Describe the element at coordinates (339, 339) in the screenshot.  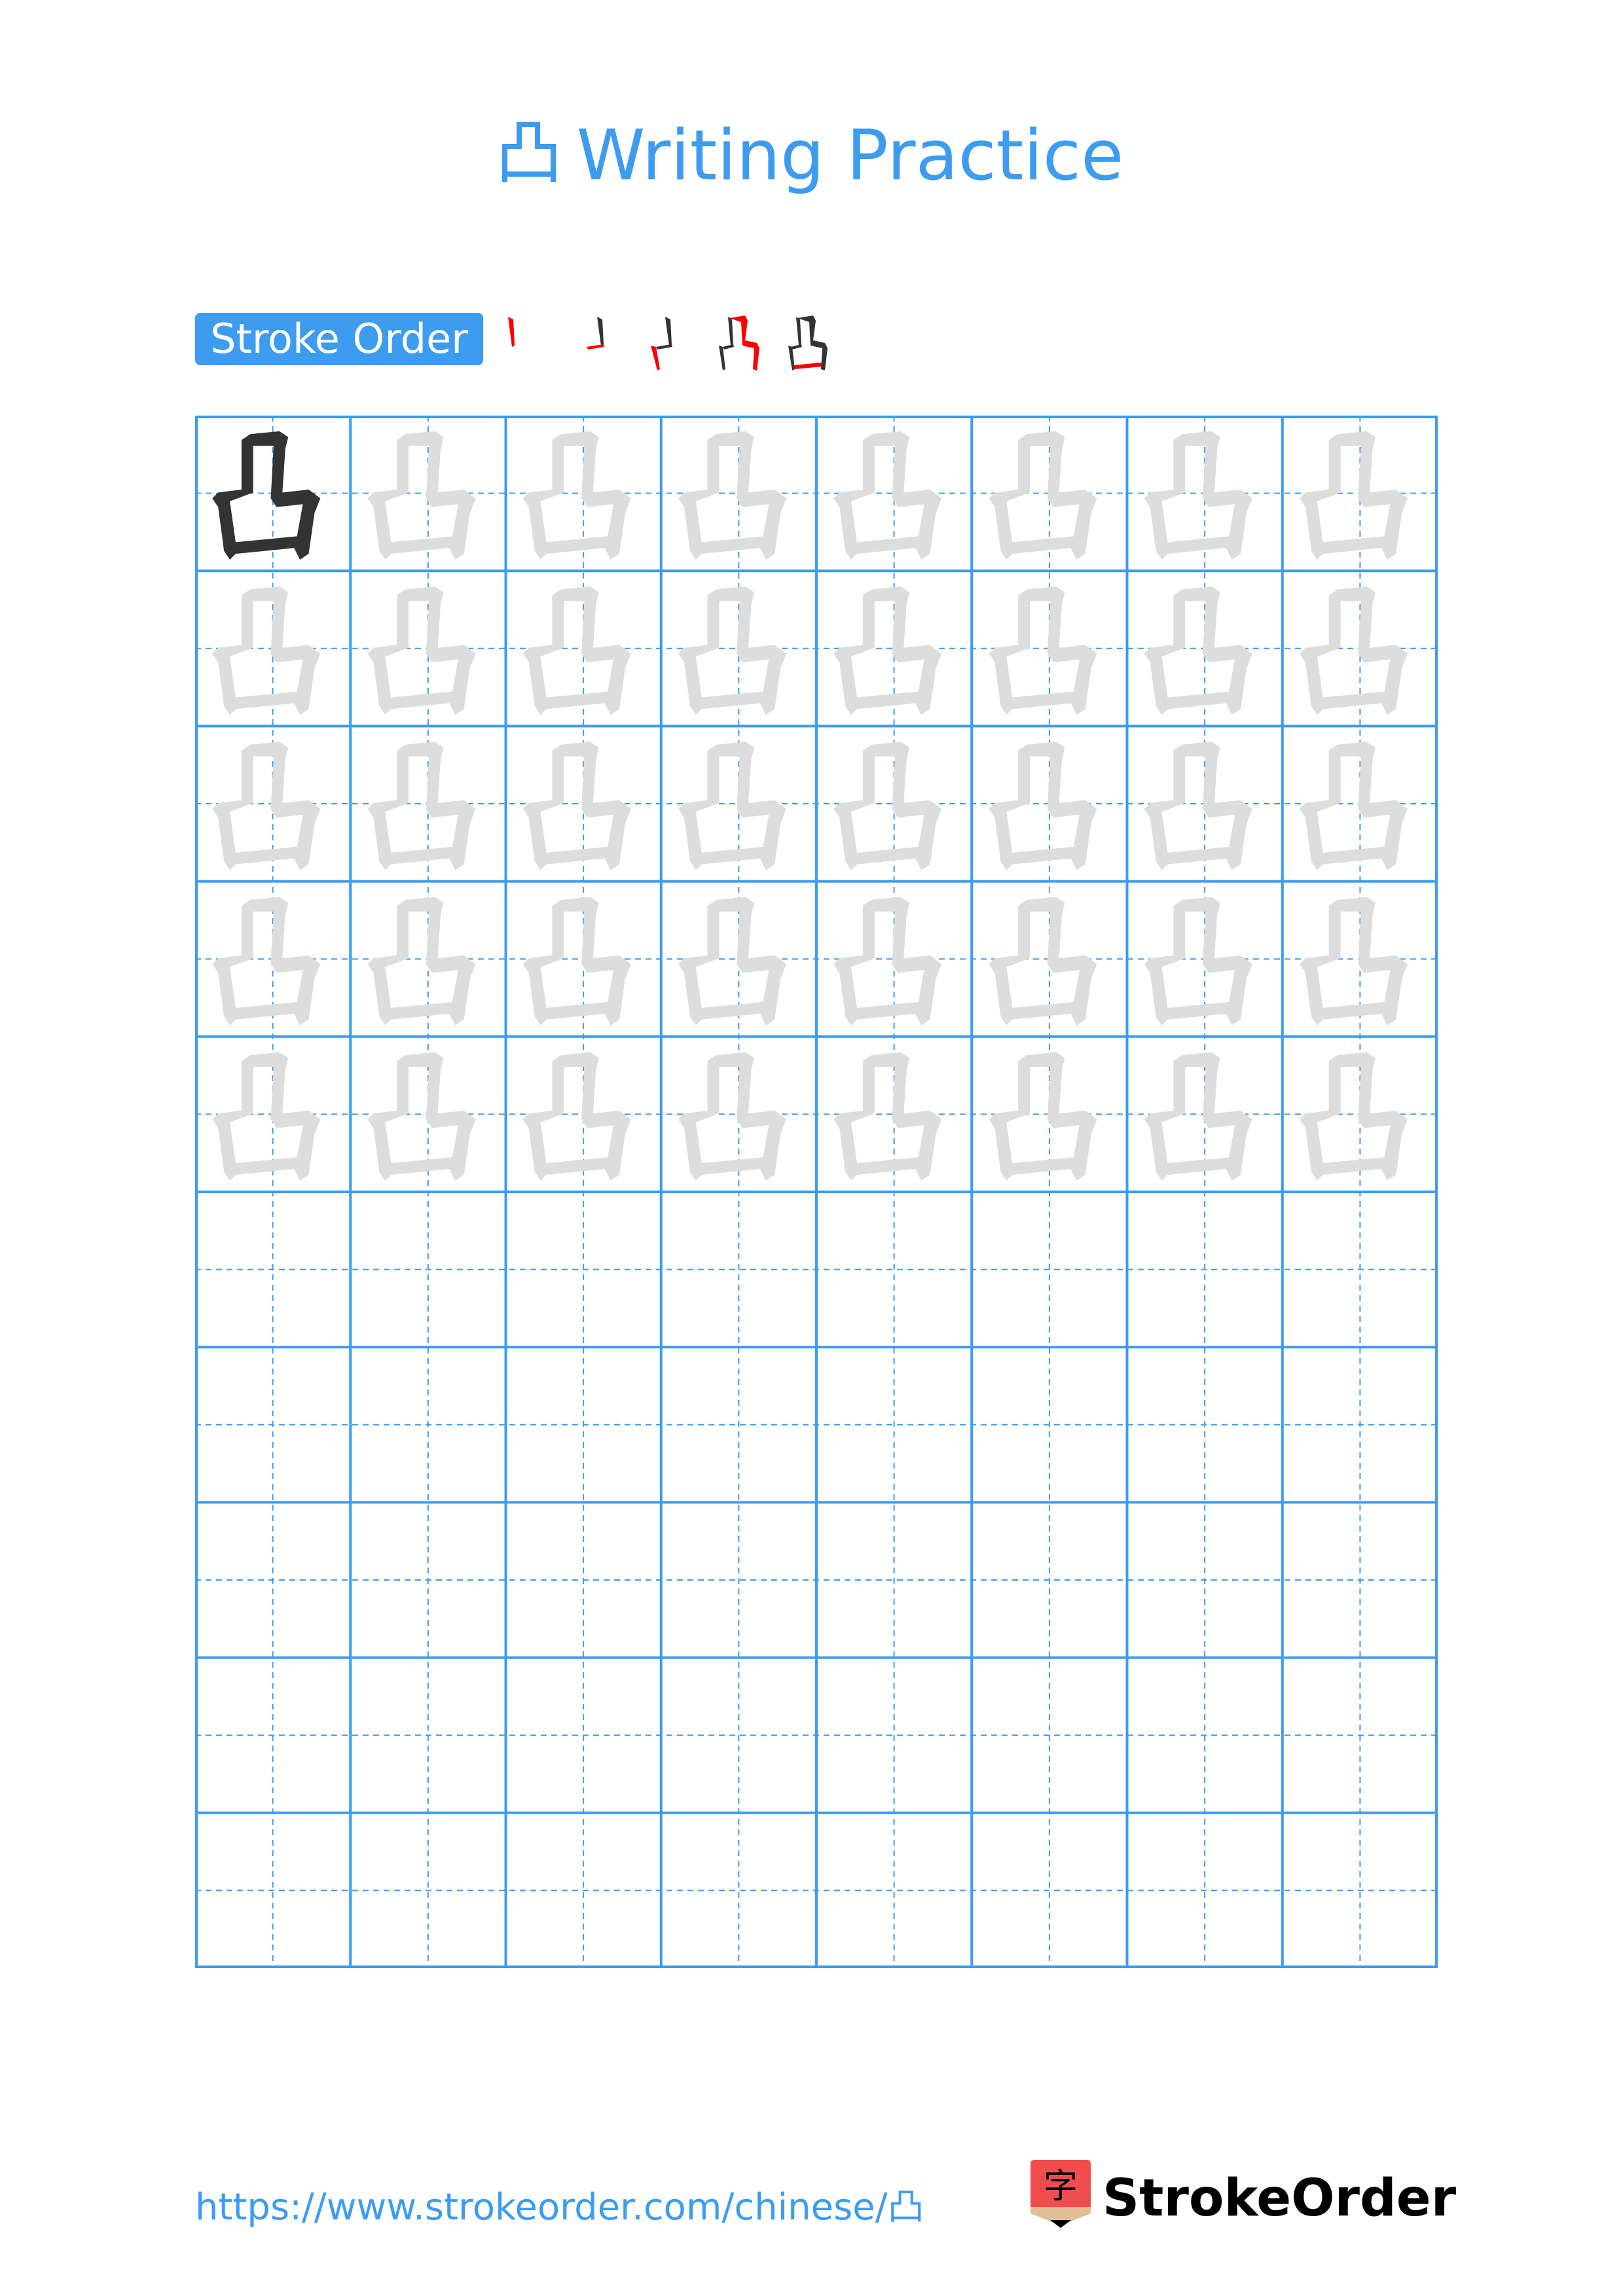
I see `stroke-order-label: Stroke Order` at that location.